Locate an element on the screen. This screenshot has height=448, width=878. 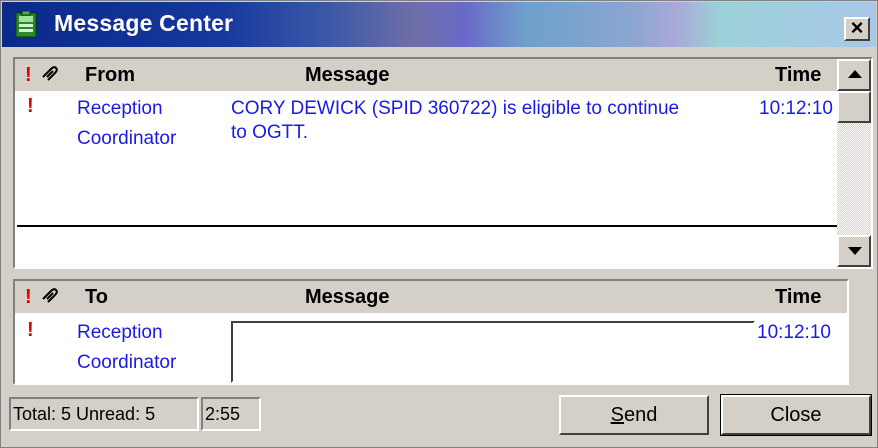
message-input is located at coordinates (493, 352).